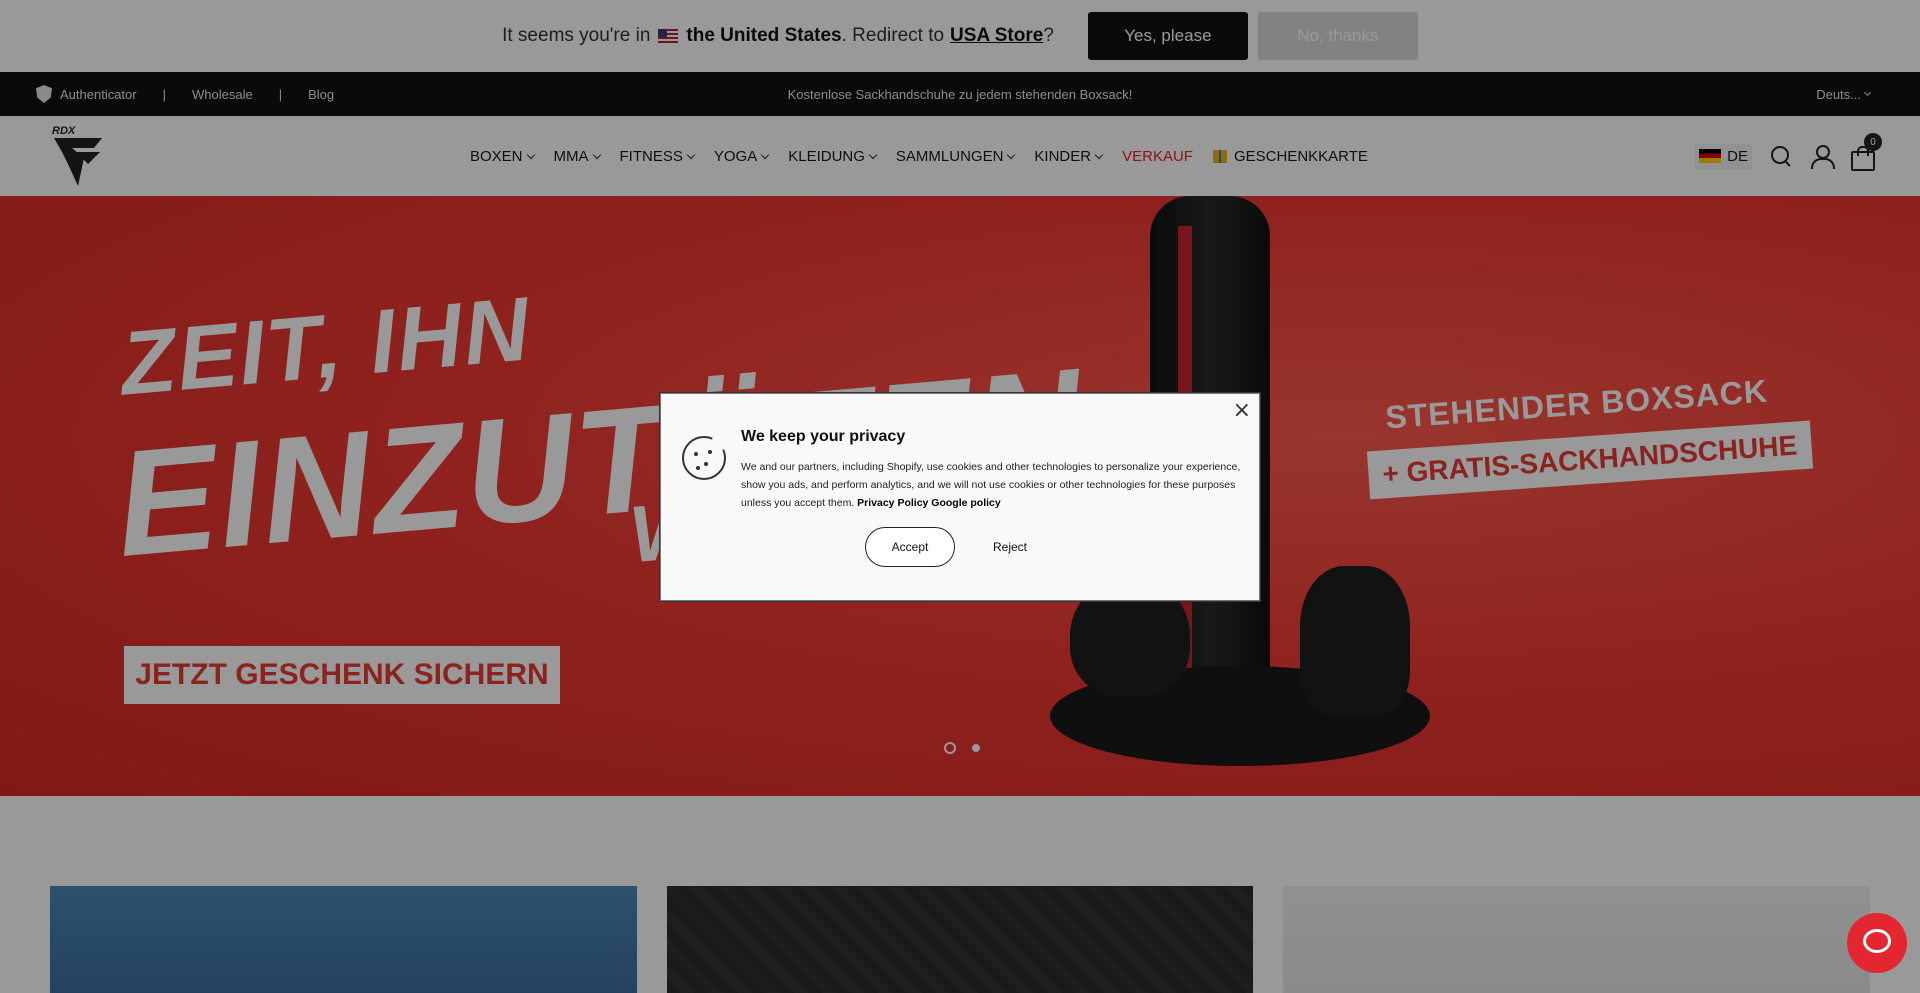 This screenshot has width=1920, height=993. I want to click on modal-title: We keep your privacy, so click(823, 436).